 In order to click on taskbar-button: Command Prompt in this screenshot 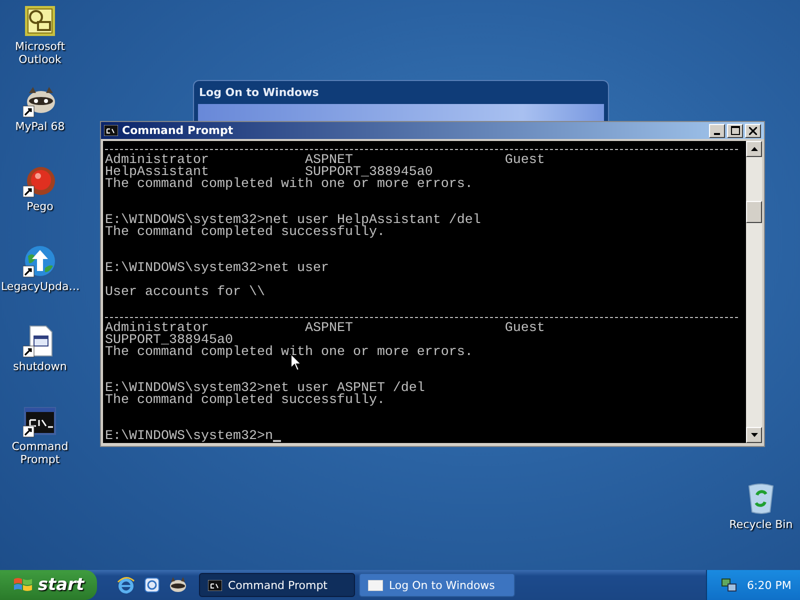, I will do `click(277, 585)`.